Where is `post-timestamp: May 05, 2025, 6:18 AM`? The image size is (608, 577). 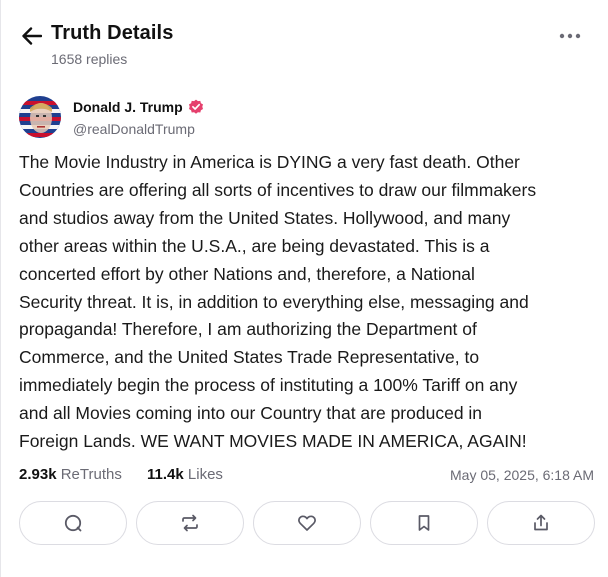 post-timestamp: May 05, 2025, 6:18 AM is located at coordinates (522, 475).